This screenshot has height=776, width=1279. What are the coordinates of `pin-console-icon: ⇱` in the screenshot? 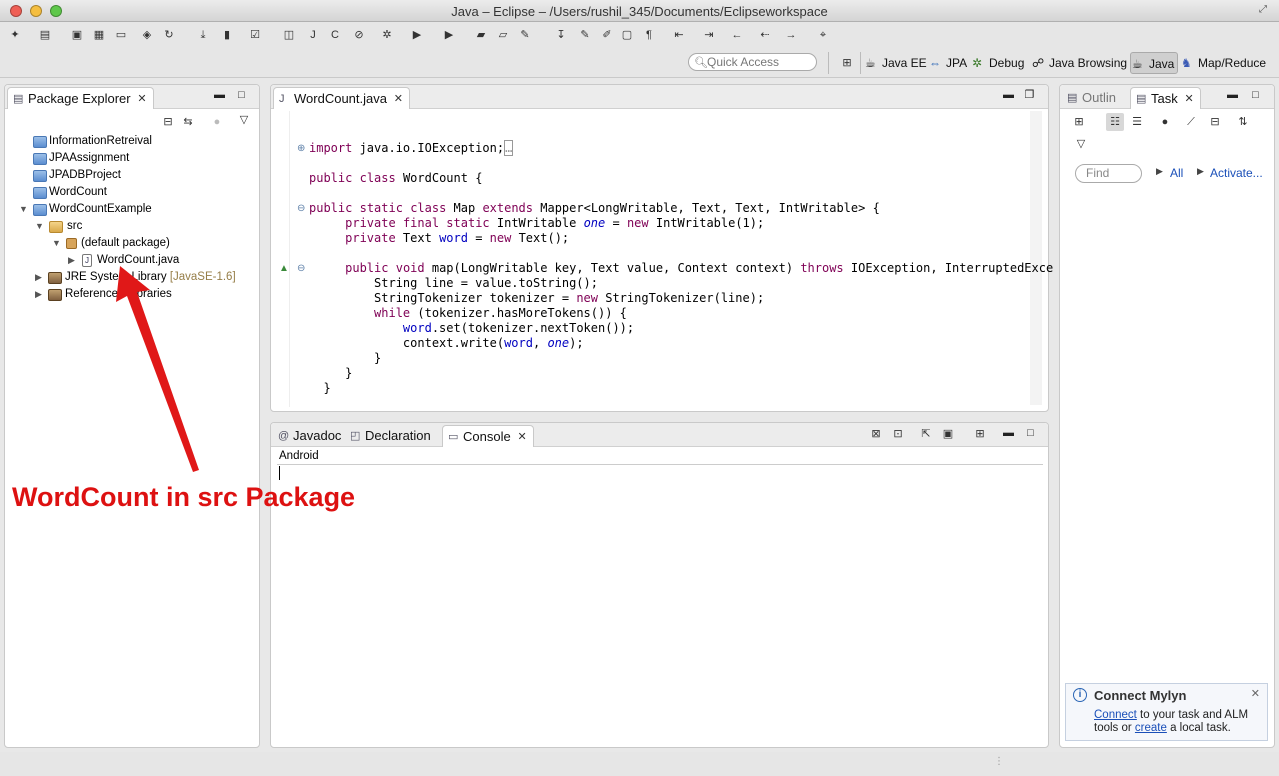 It's located at (926, 434).